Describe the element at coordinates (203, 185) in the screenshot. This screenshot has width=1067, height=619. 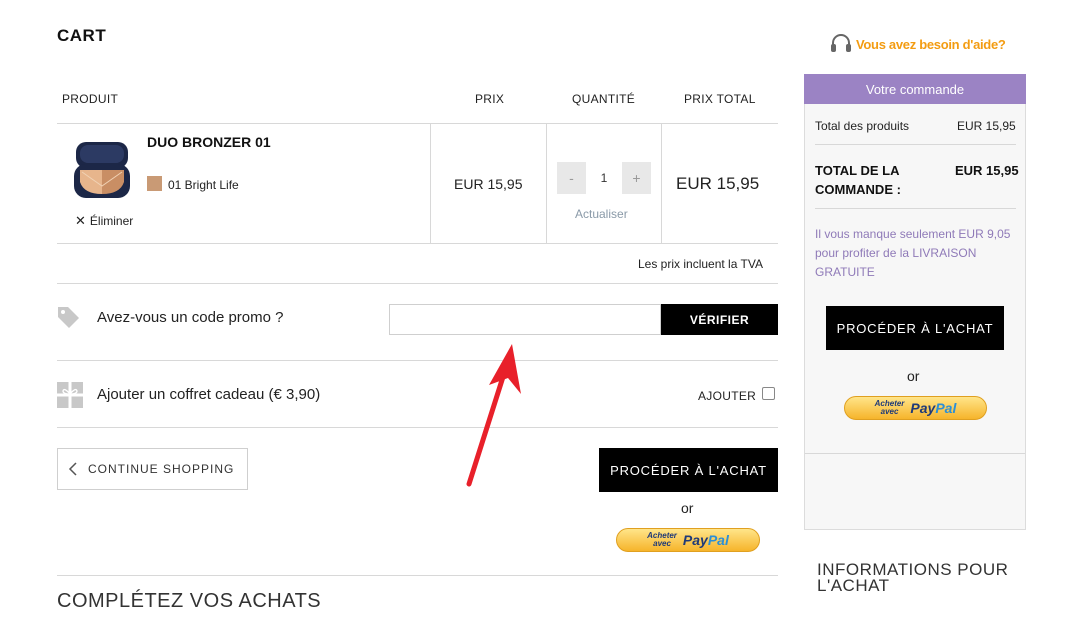
I see `product-variant: 01 Bright Life` at that location.